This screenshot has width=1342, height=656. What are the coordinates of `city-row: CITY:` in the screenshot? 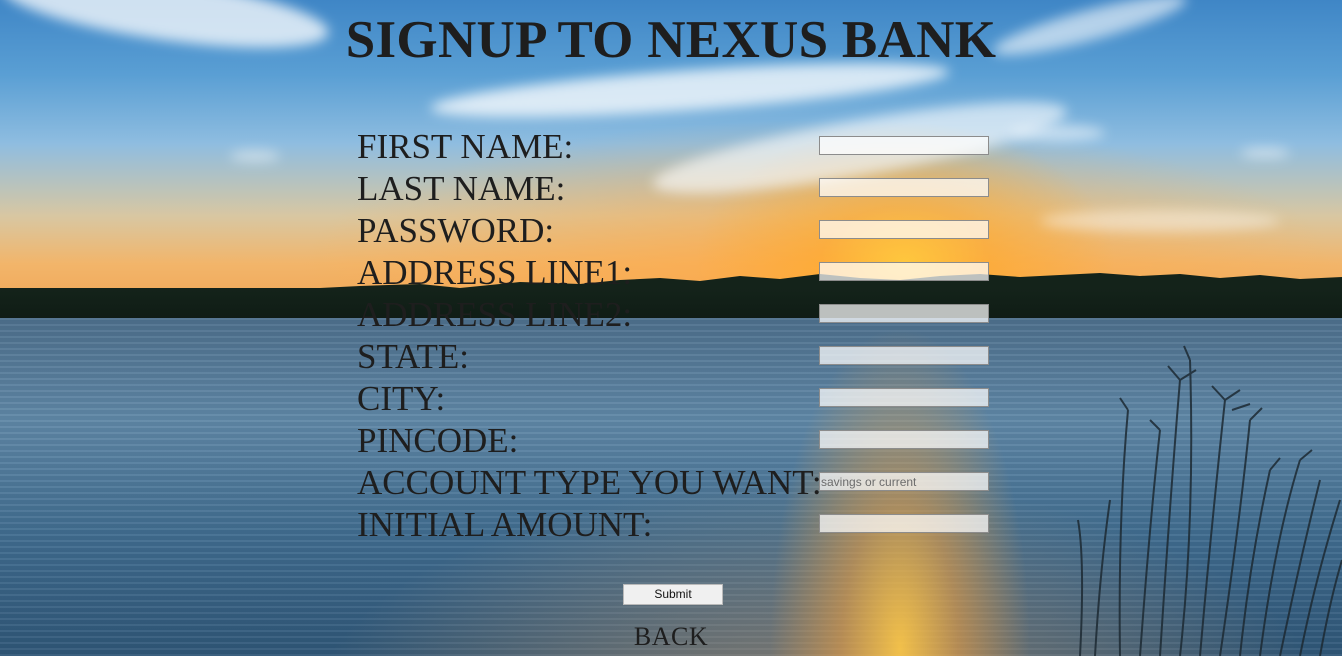 It's located at (677, 399).